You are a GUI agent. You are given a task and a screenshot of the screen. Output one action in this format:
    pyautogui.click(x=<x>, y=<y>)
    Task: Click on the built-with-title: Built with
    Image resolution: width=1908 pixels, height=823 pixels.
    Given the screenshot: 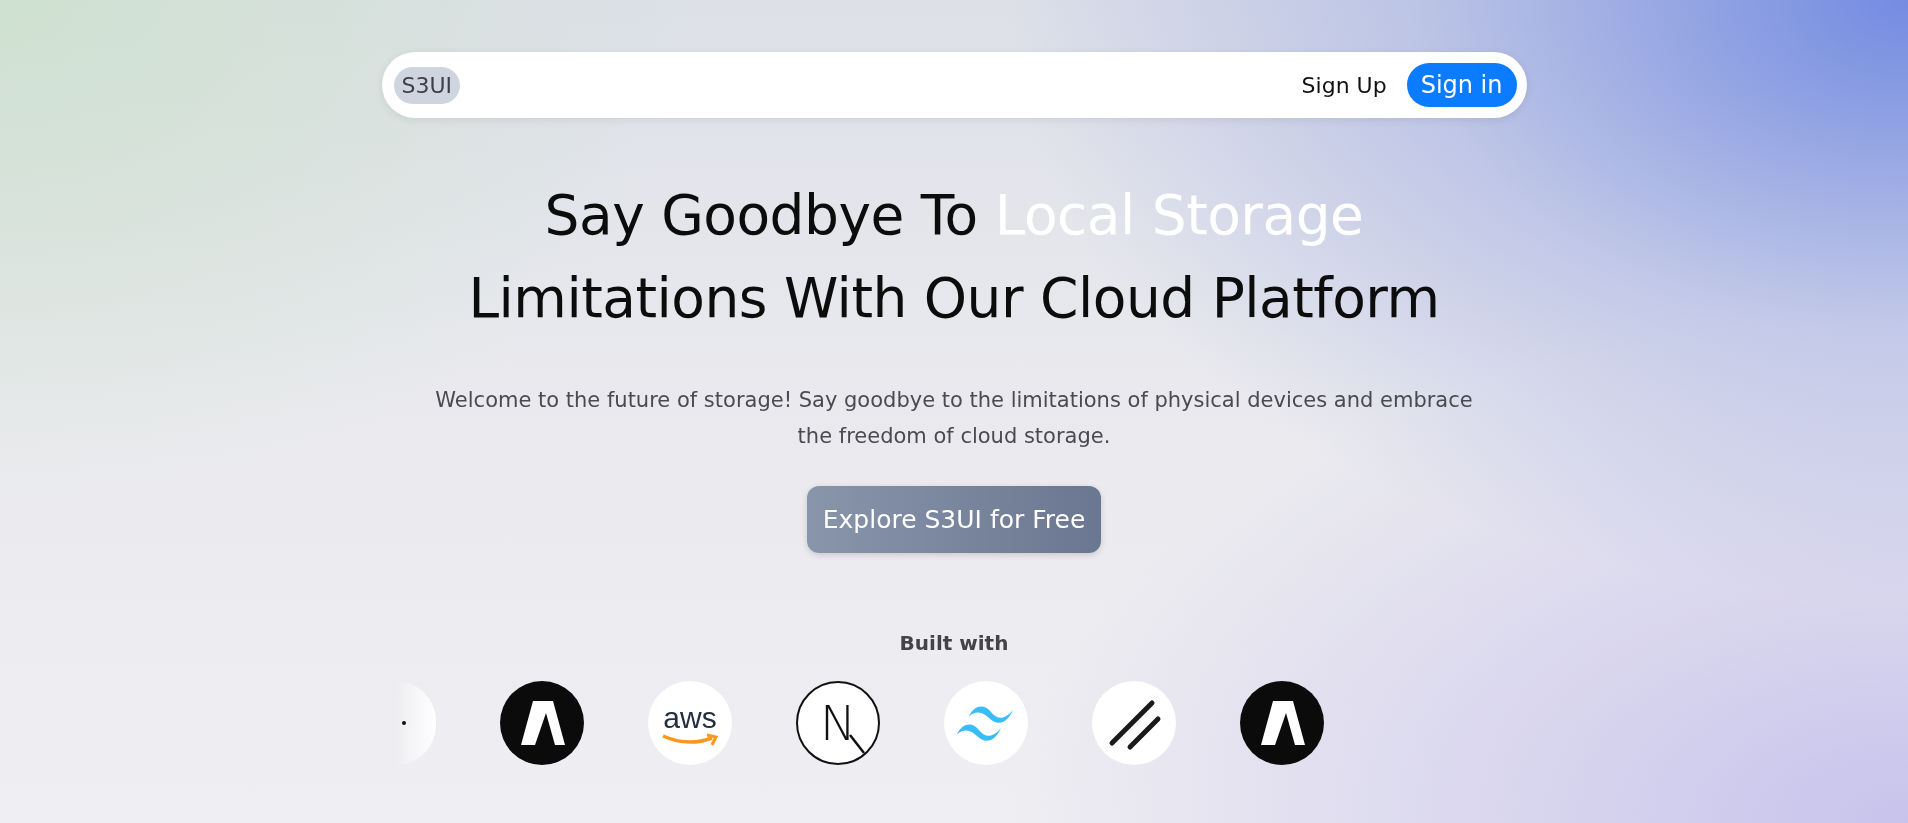 What is the action you would take?
    pyautogui.click(x=954, y=643)
    